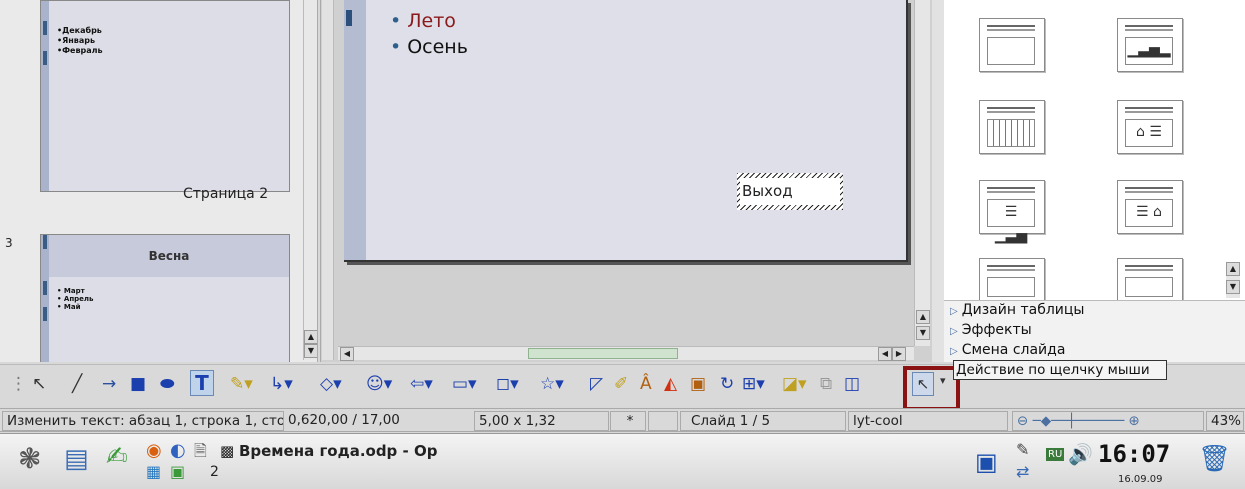 This screenshot has width=1245, height=489. I want to click on bullet-text: Осень, so click(437, 47).